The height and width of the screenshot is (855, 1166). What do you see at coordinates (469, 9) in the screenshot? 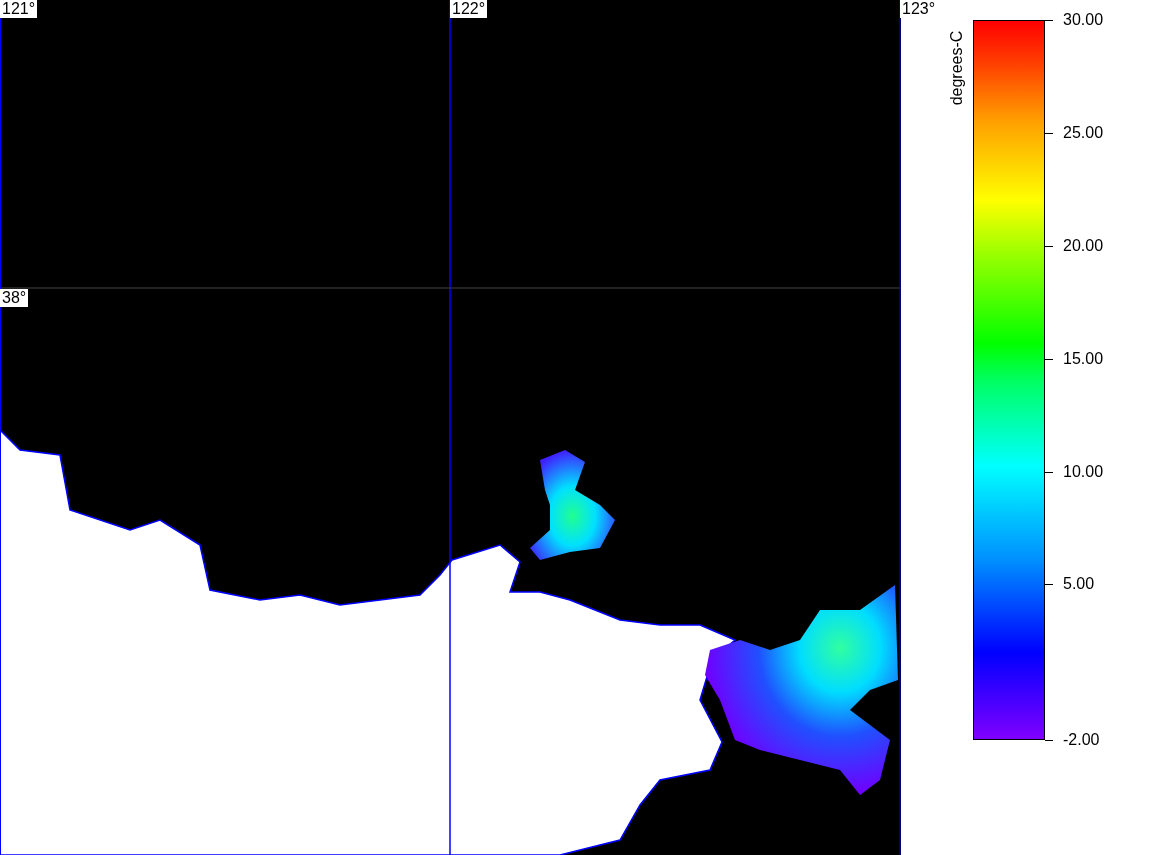
I see `longitude-label: 122°` at bounding box center [469, 9].